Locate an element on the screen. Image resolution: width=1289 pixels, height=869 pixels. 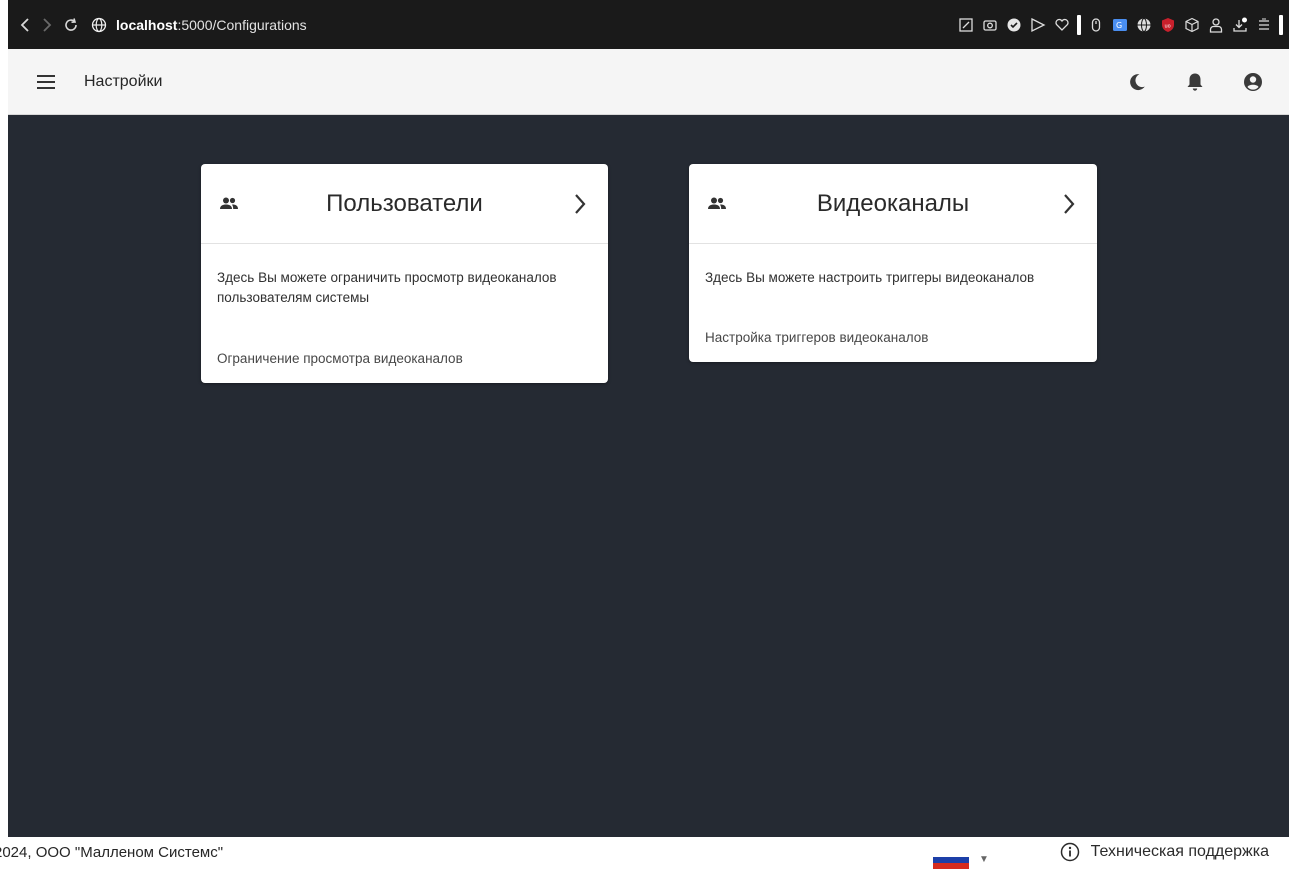
svg-text: G is located at coordinates (1119, 25).